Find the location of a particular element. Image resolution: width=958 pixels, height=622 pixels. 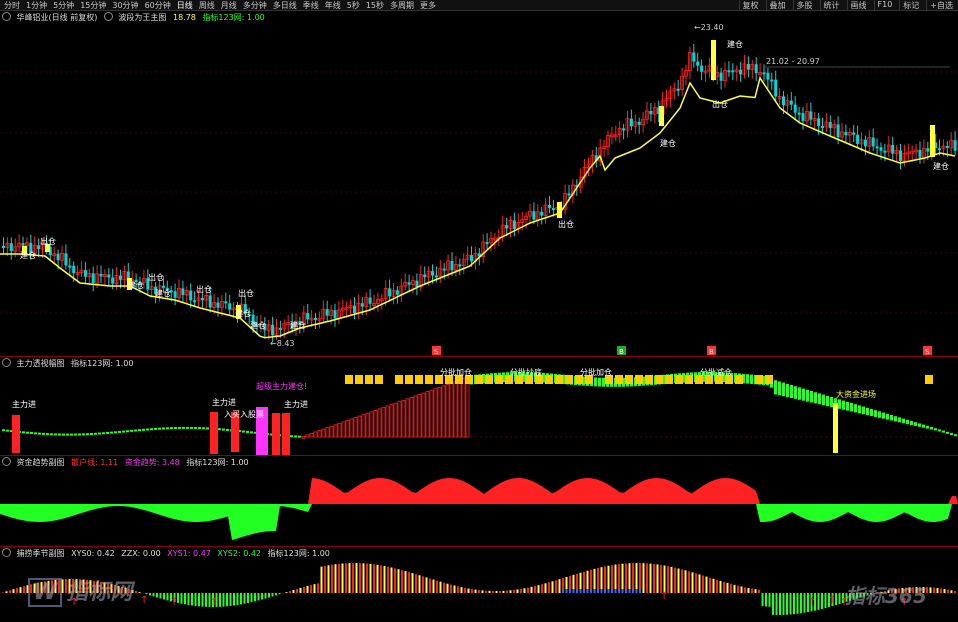

period-tab: 15秒 is located at coordinates (375, 5).